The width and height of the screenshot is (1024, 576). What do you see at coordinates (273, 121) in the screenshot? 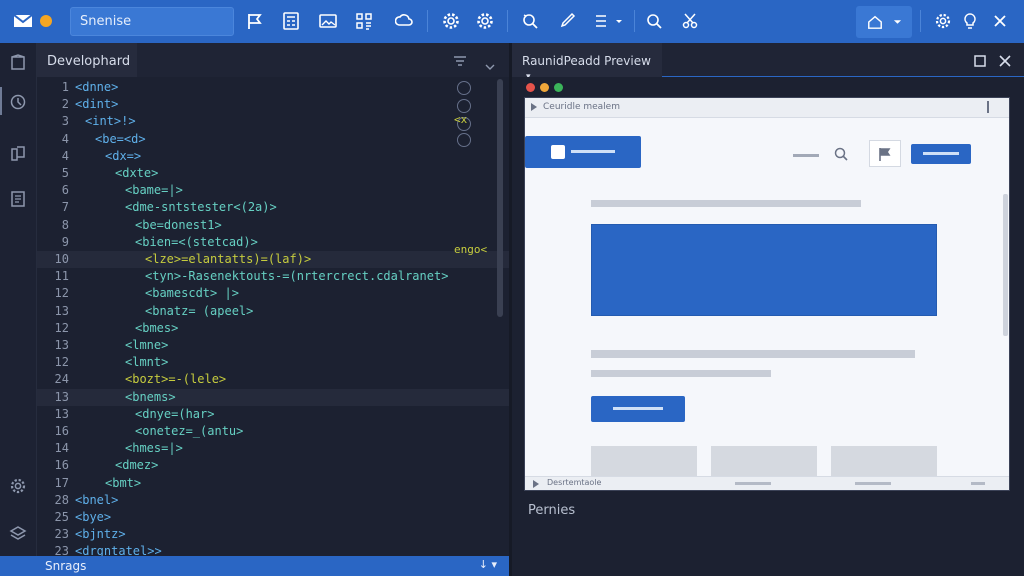
I see `code-line: 3 <int>!>` at bounding box center [273, 121].